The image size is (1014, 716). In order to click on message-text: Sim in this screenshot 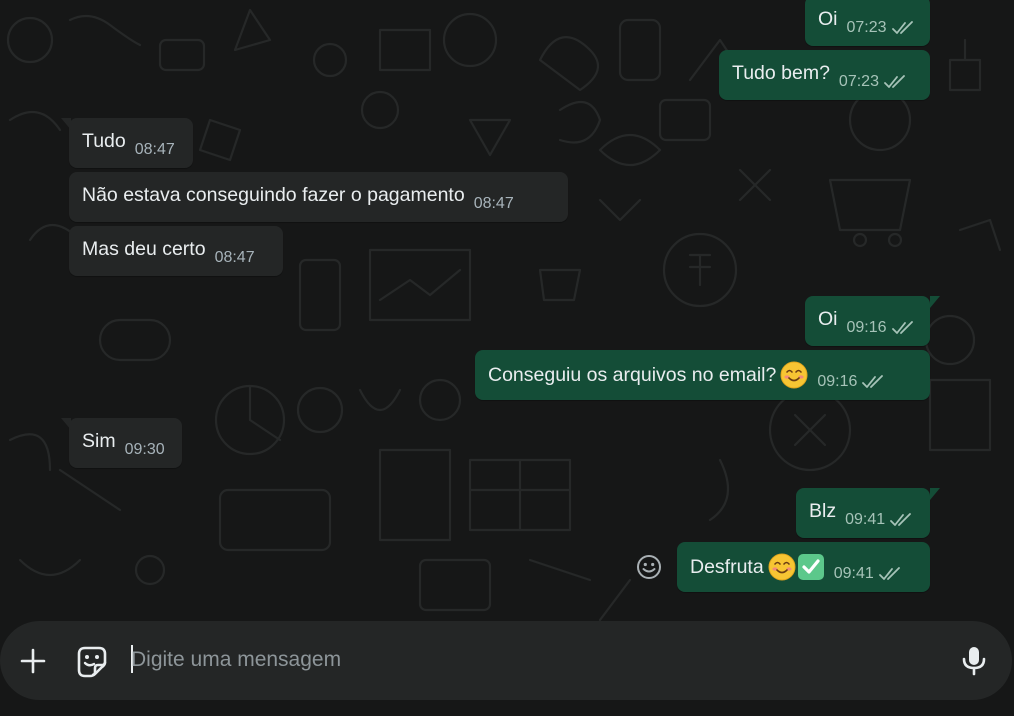, I will do `click(99, 441)`.